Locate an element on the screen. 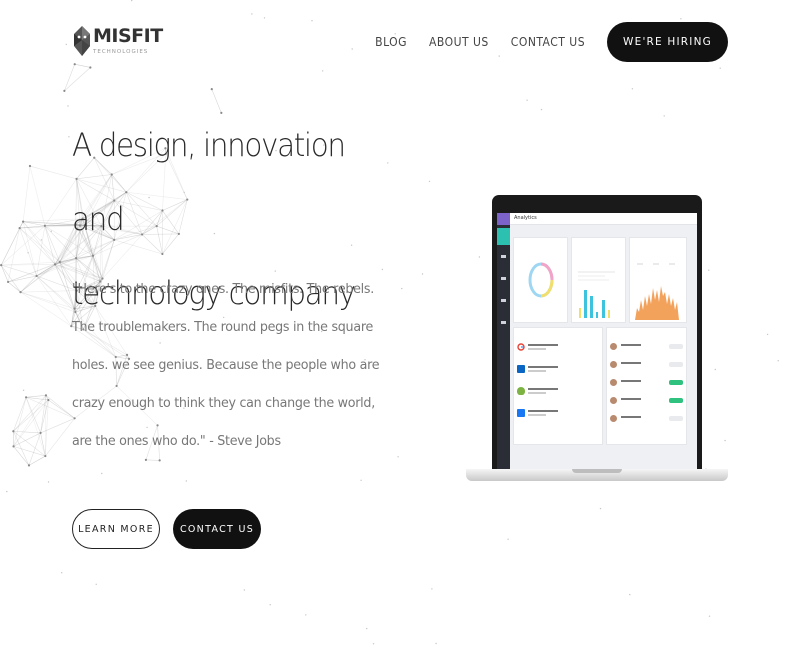 The image size is (800, 650). dashboard-sidebar is located at coordinates (503, 341).